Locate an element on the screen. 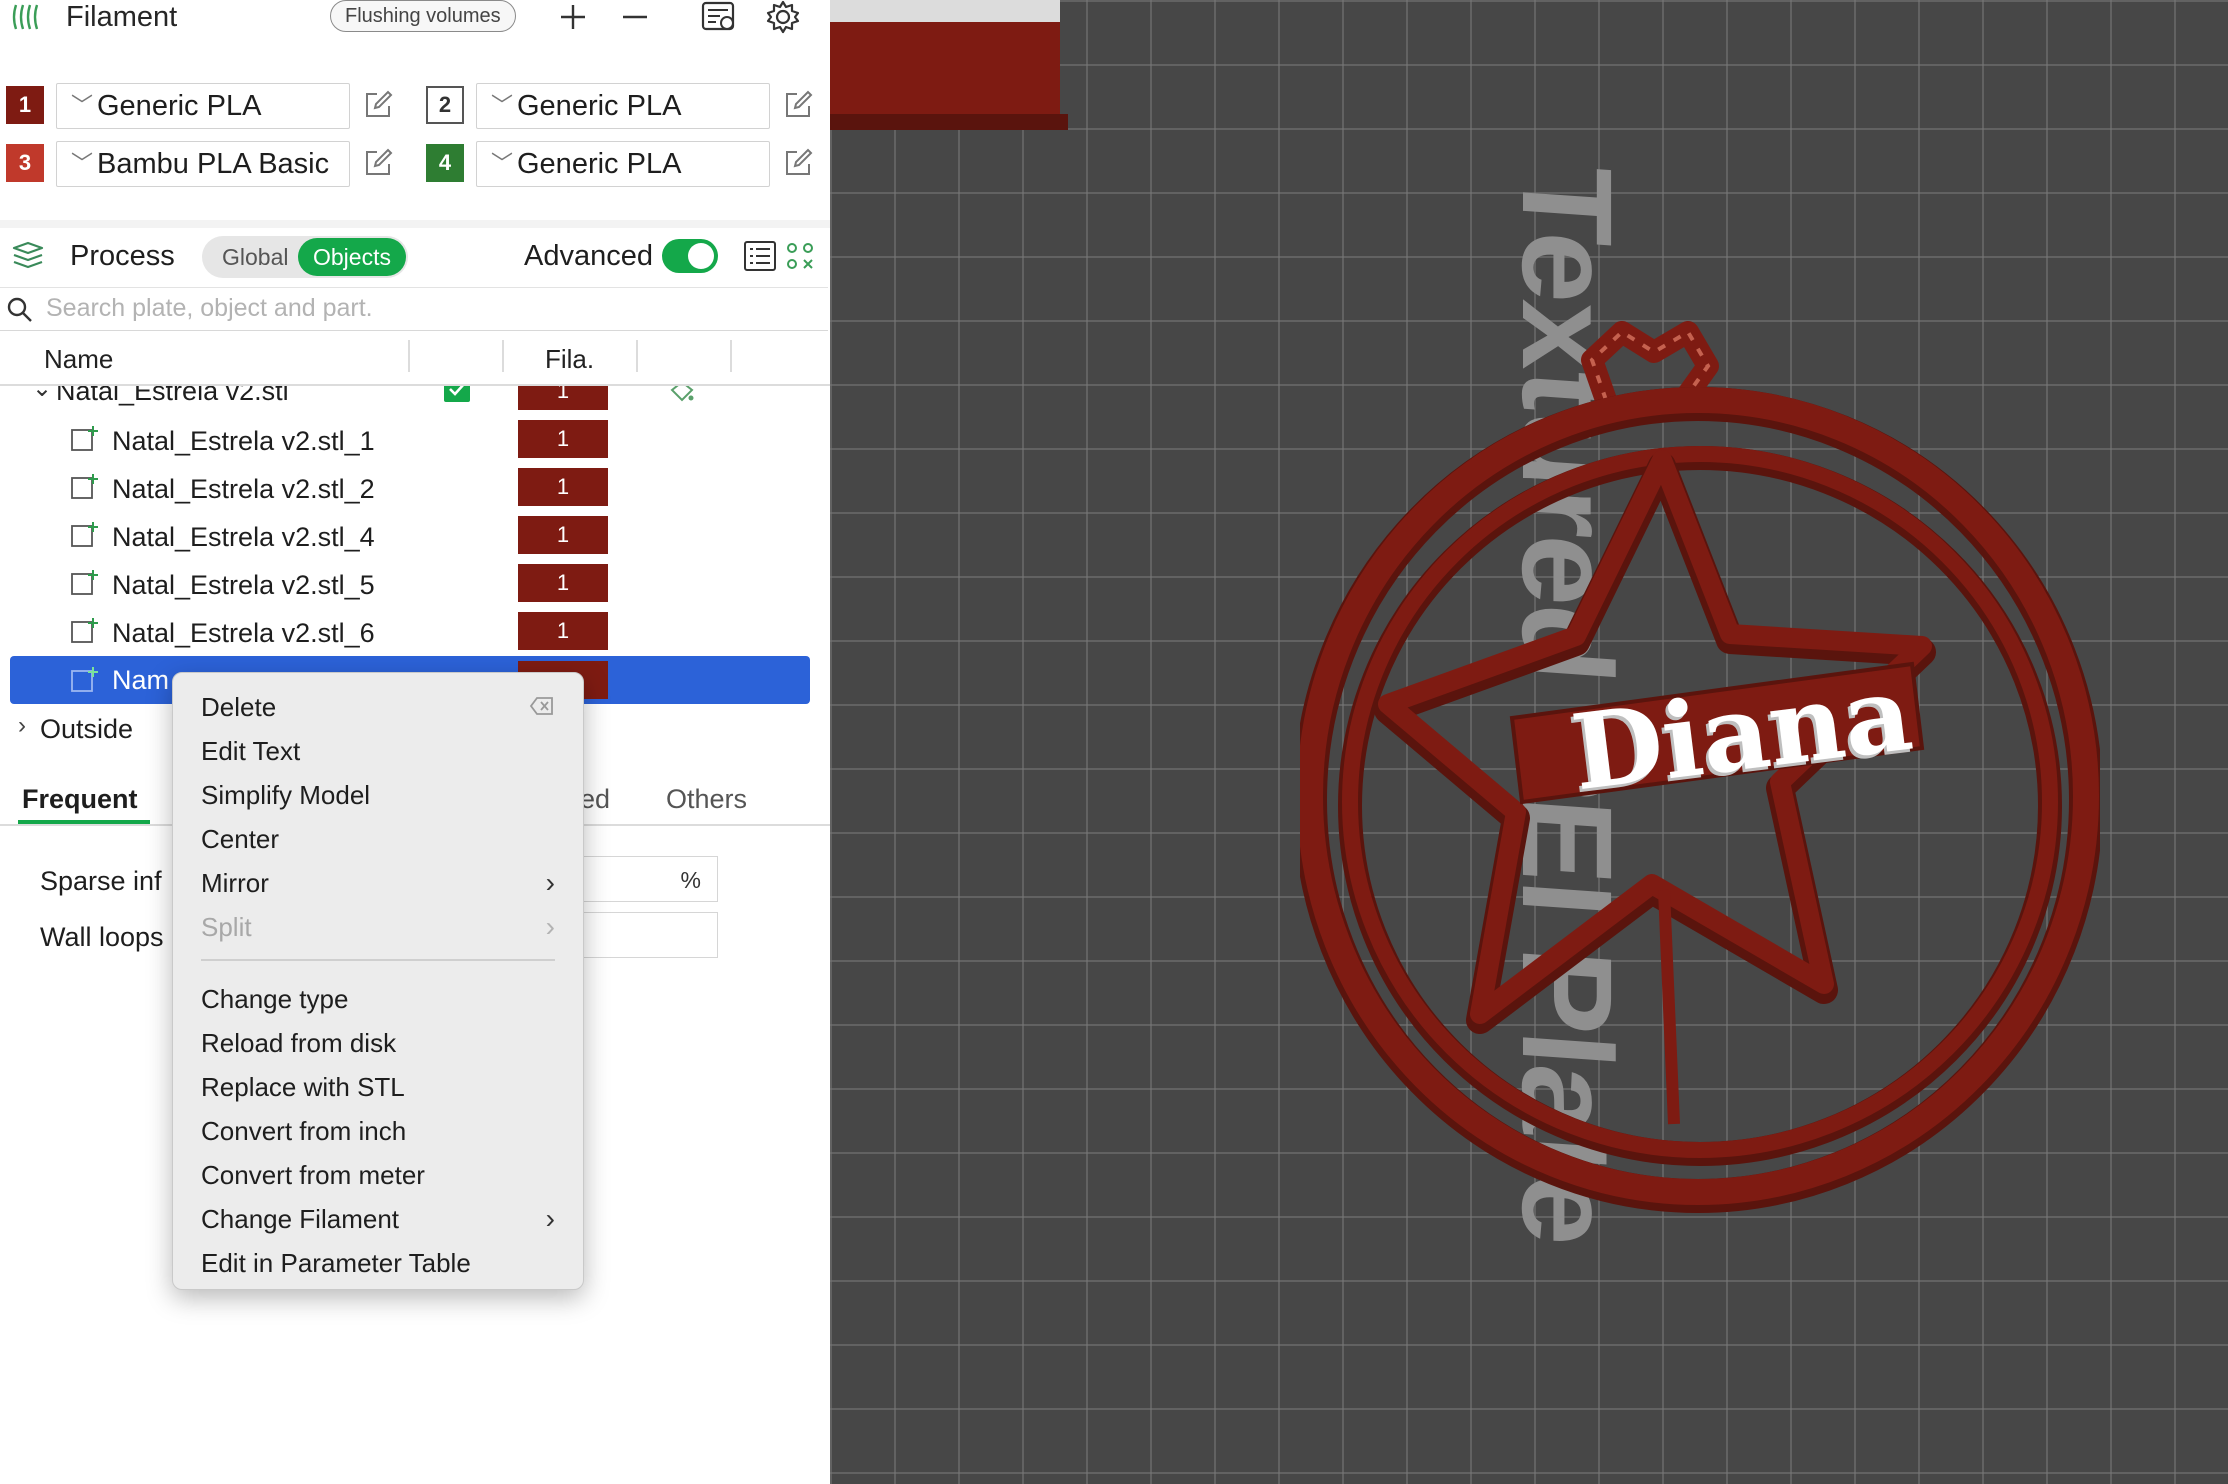 This screenshot has width=2228, height=1484. menu-item-change-type: Change type is located at coordinates (274, 999).